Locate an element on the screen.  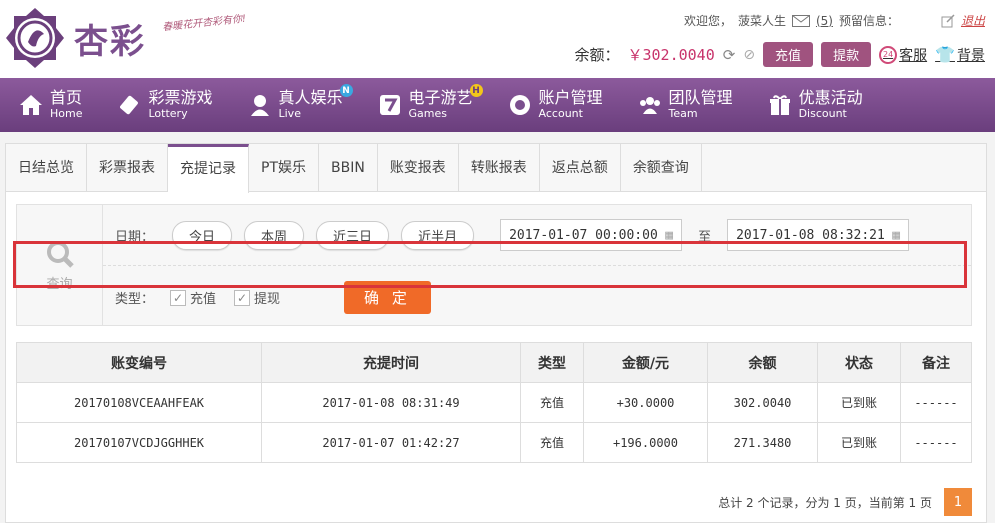
home-icon is located at coordinates (31, 105).